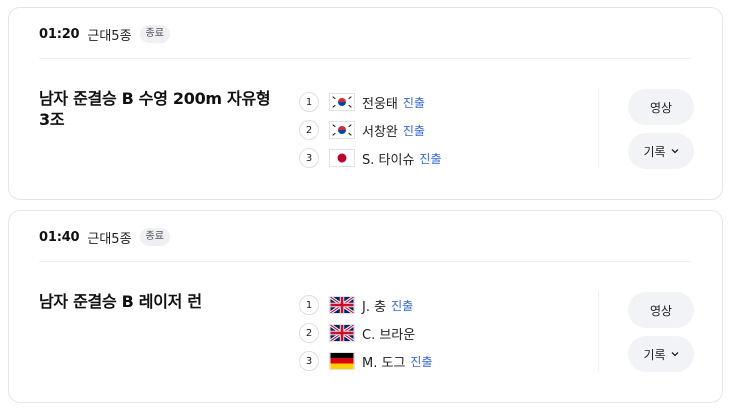 The width and height of the screenshot is (729, 408). I want to click on athlete-name: C. 브라운, so click(389, 335).